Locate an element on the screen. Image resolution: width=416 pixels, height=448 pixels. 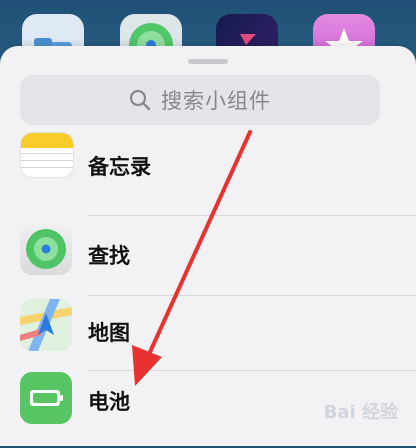
find-my-icon is located at coordinates (46, 249).